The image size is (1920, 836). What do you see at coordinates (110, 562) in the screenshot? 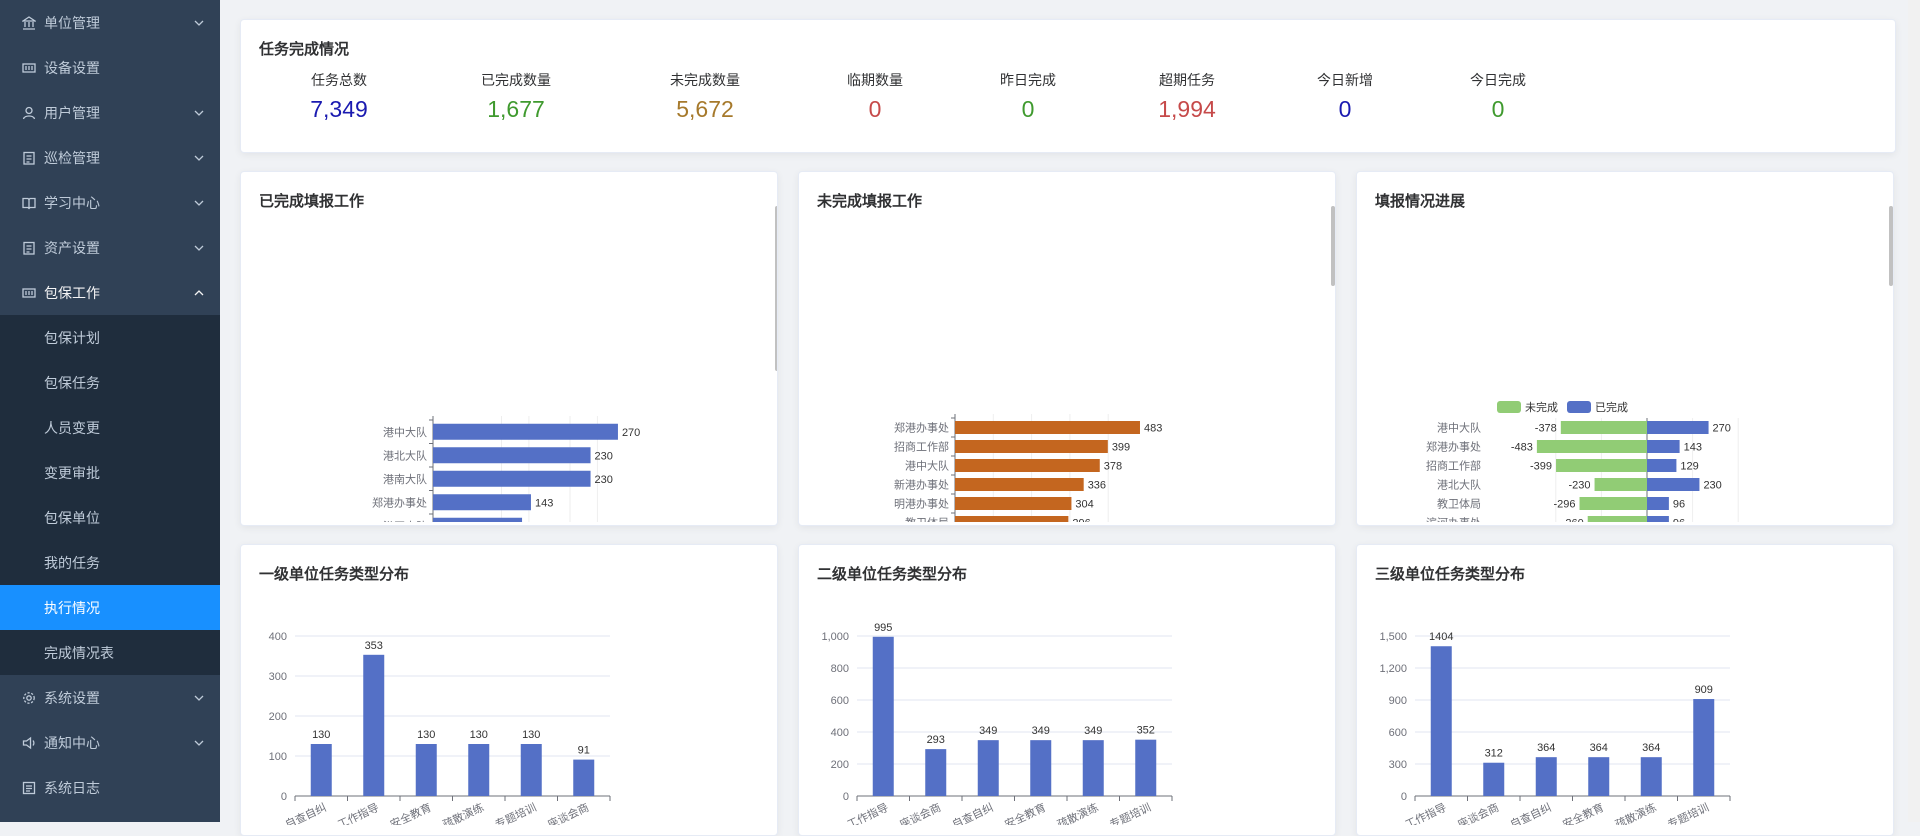
I see `submenu-item: 我的任务` at bounding box center [110, 562].